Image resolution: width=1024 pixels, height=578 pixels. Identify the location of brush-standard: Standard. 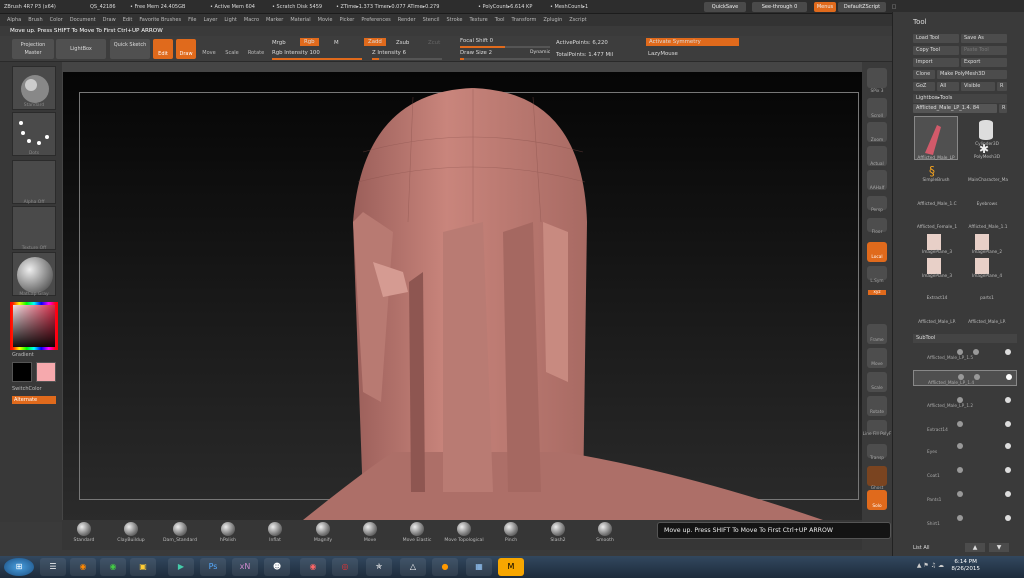
(84, 532).